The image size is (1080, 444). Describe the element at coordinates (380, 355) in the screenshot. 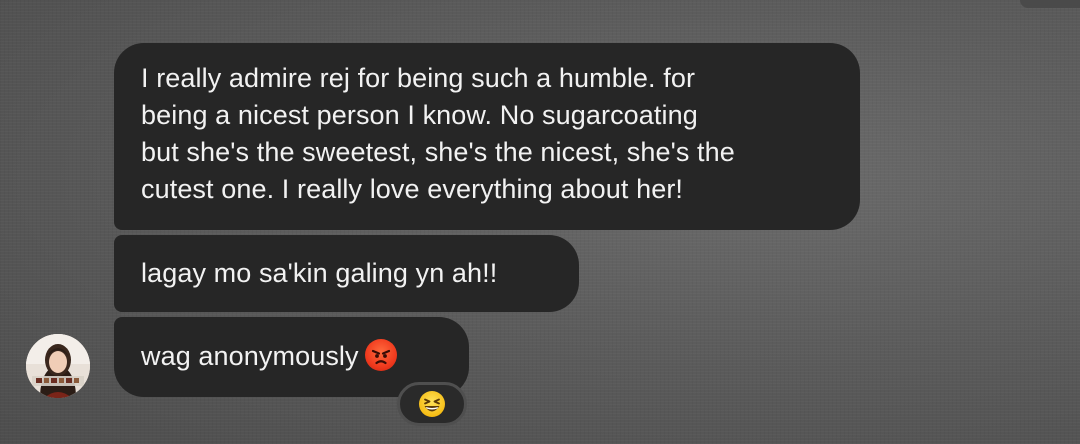

I see `angry-face-icon` at that location.